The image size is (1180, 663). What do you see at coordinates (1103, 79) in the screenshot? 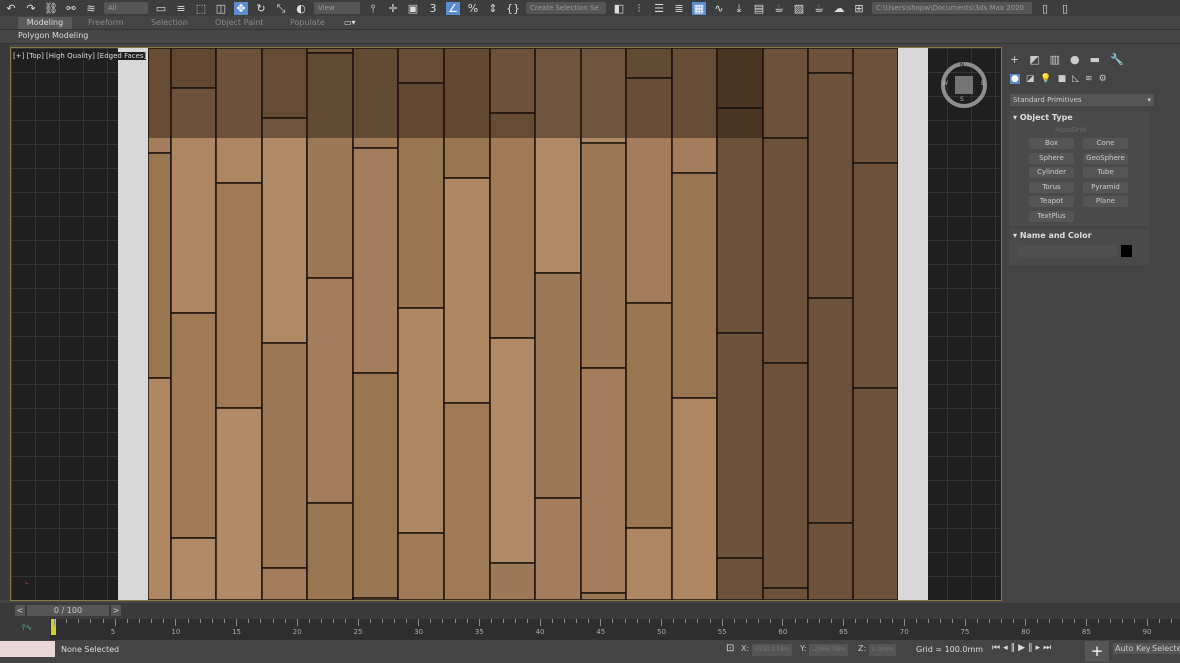
I see `systems-icon: ⚙` at bounding box center [1103, 79].